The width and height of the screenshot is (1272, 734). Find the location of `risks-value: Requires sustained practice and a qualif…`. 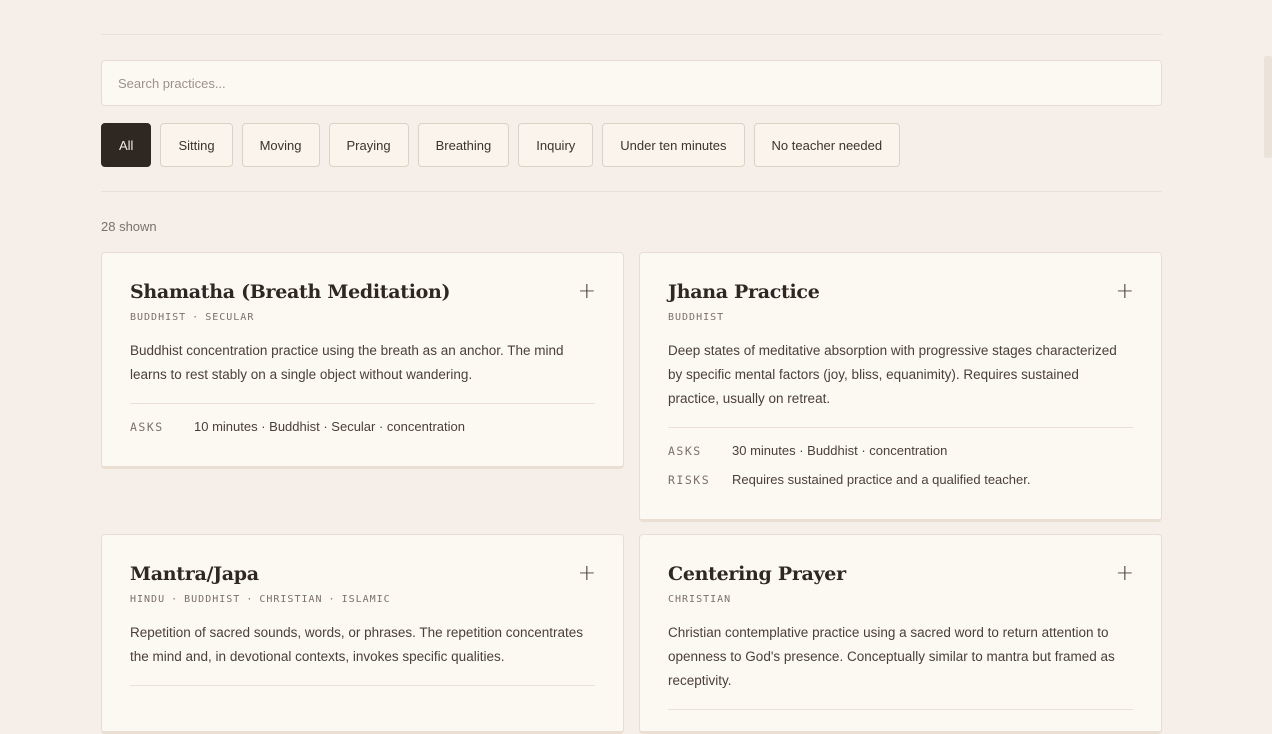

risks-value: Requires sustained practice and a qualif… is located at coordinates (881, 479).